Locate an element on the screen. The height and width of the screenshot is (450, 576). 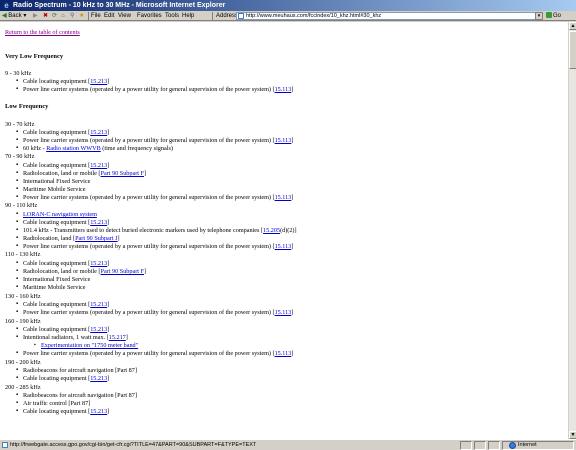
go-button: Go is located at coordinates (553, 16).